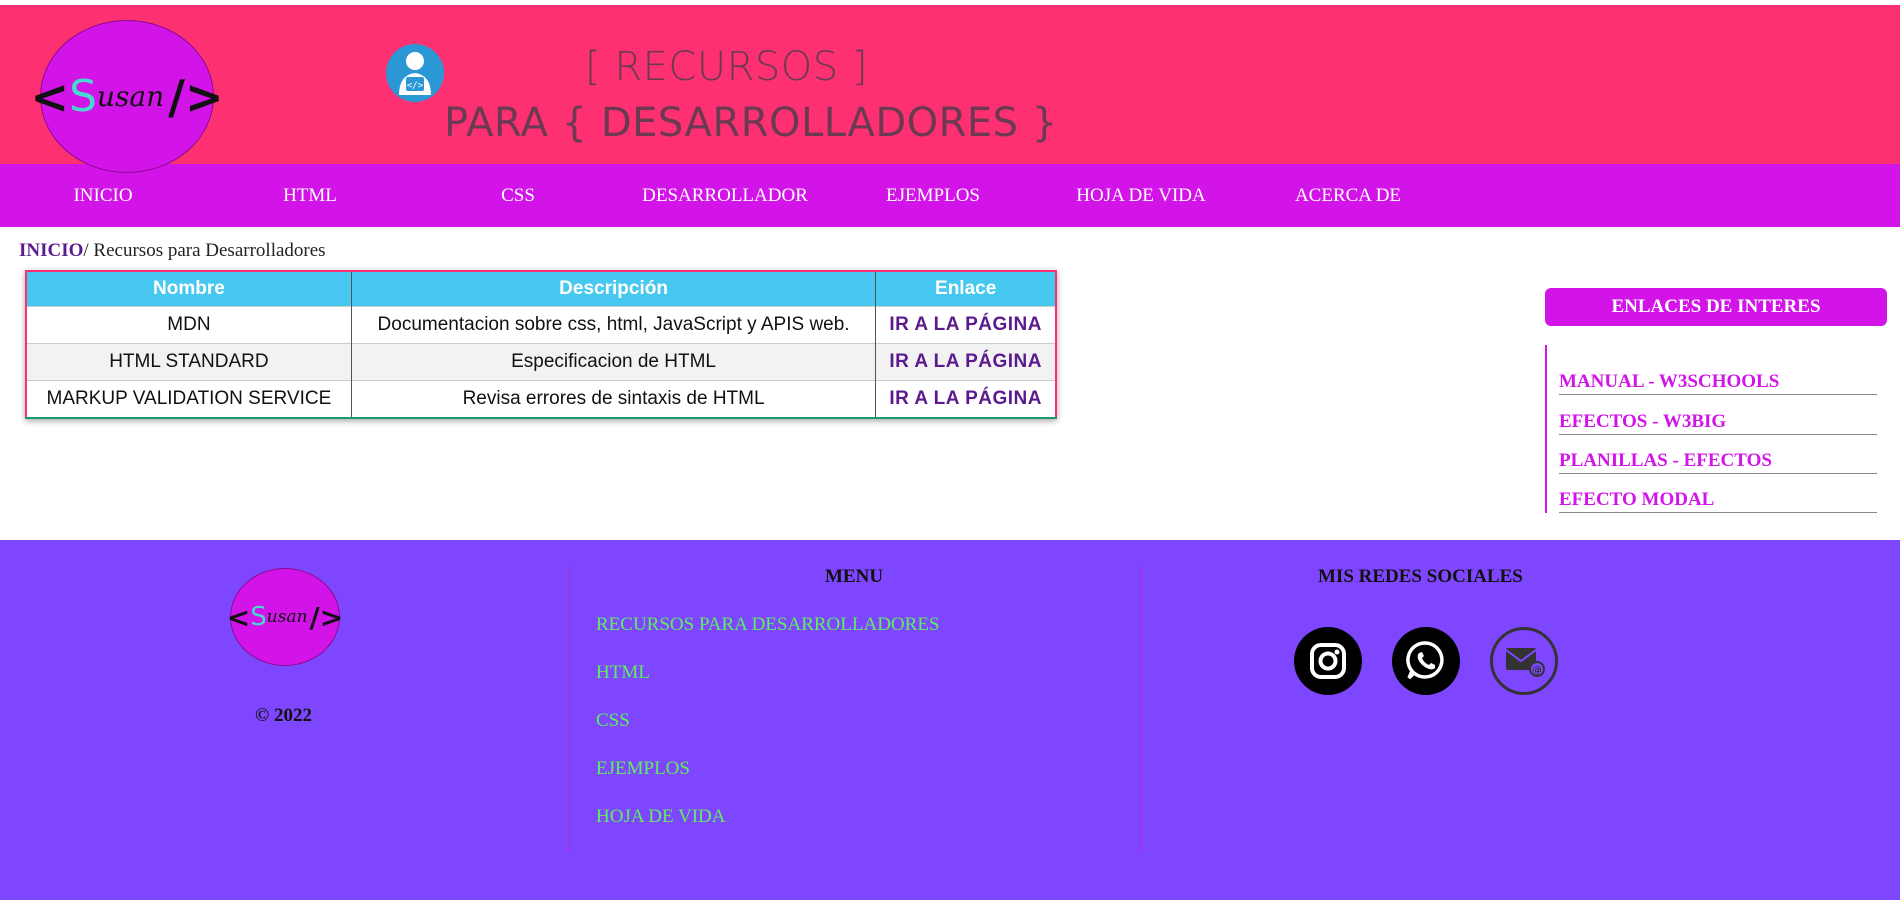  Describe the element at coordinates (614, 399) in the screenshot. I see `cell-description: Revisa errores de sintaxis de HTML` at that location.